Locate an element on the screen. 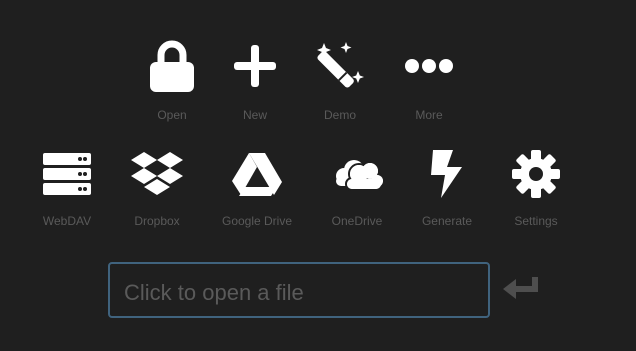 This screenshot has width=636, height=351. gear-icon is located at coordinates (536, 174).